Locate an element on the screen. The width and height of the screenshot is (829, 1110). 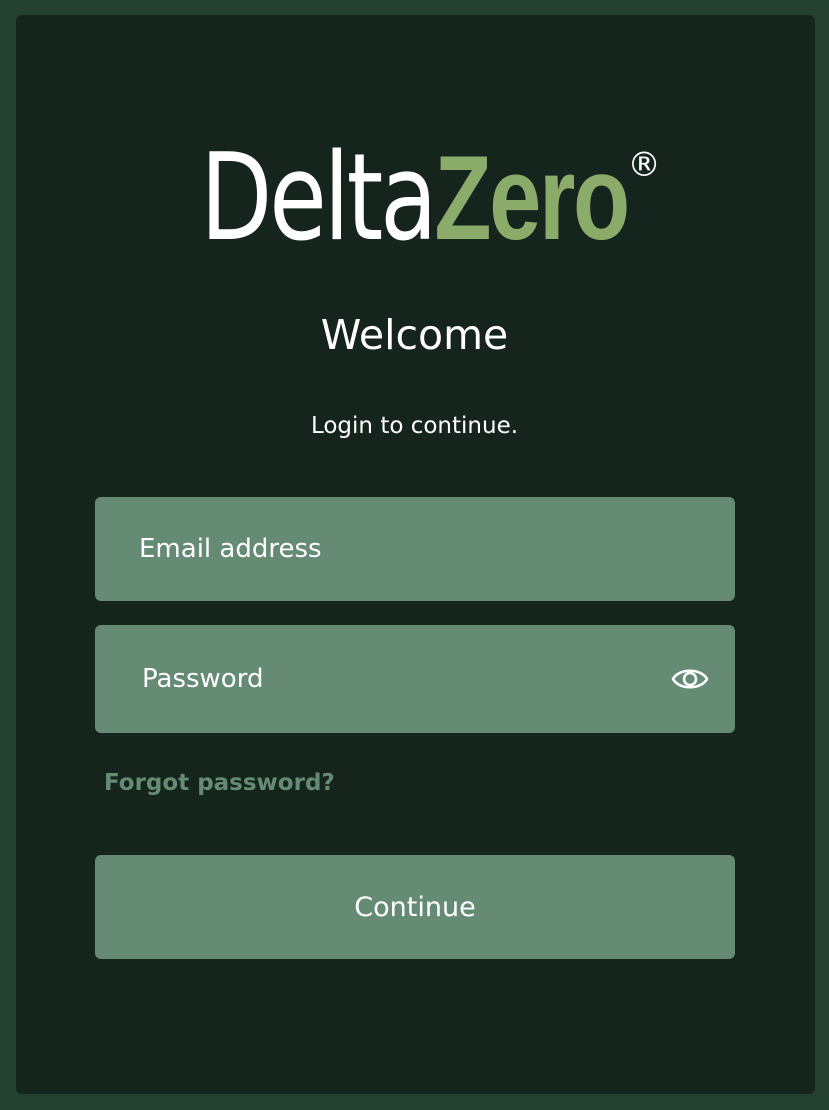
password-field-container is located at coordinates (415, 679).